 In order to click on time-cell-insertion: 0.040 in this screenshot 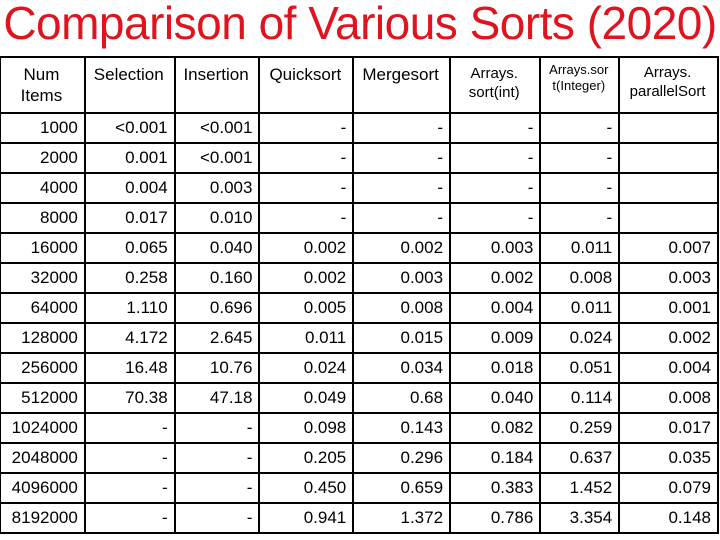, I will do `click(217, 248)`.